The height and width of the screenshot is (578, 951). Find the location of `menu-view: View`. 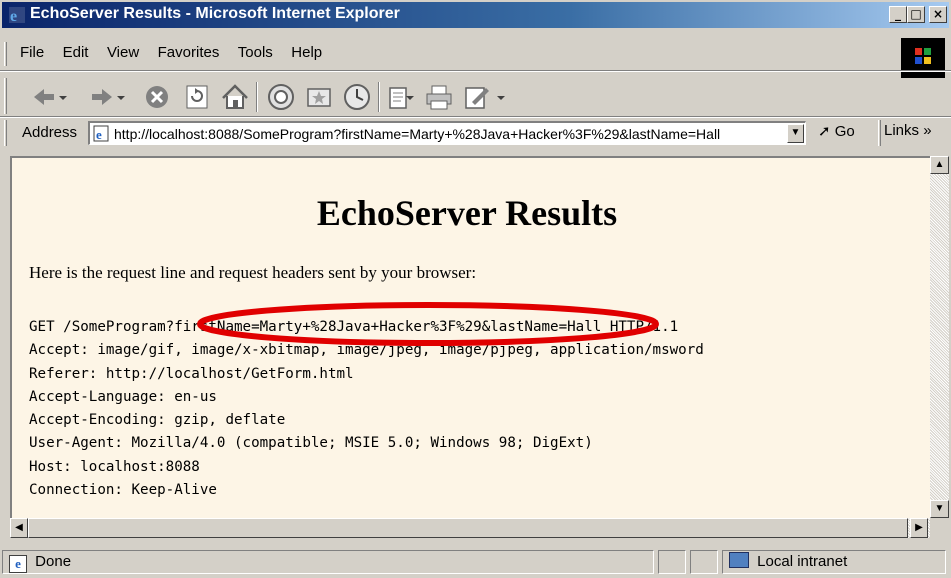

menu-view: View is located at coordinates (123, 52).